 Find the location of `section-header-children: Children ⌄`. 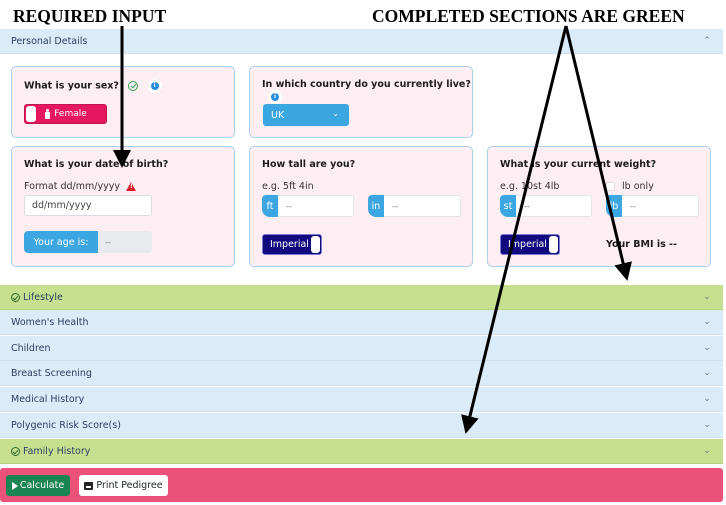

section-header-children: Children ⌄ is located at coordinates (361, 348).